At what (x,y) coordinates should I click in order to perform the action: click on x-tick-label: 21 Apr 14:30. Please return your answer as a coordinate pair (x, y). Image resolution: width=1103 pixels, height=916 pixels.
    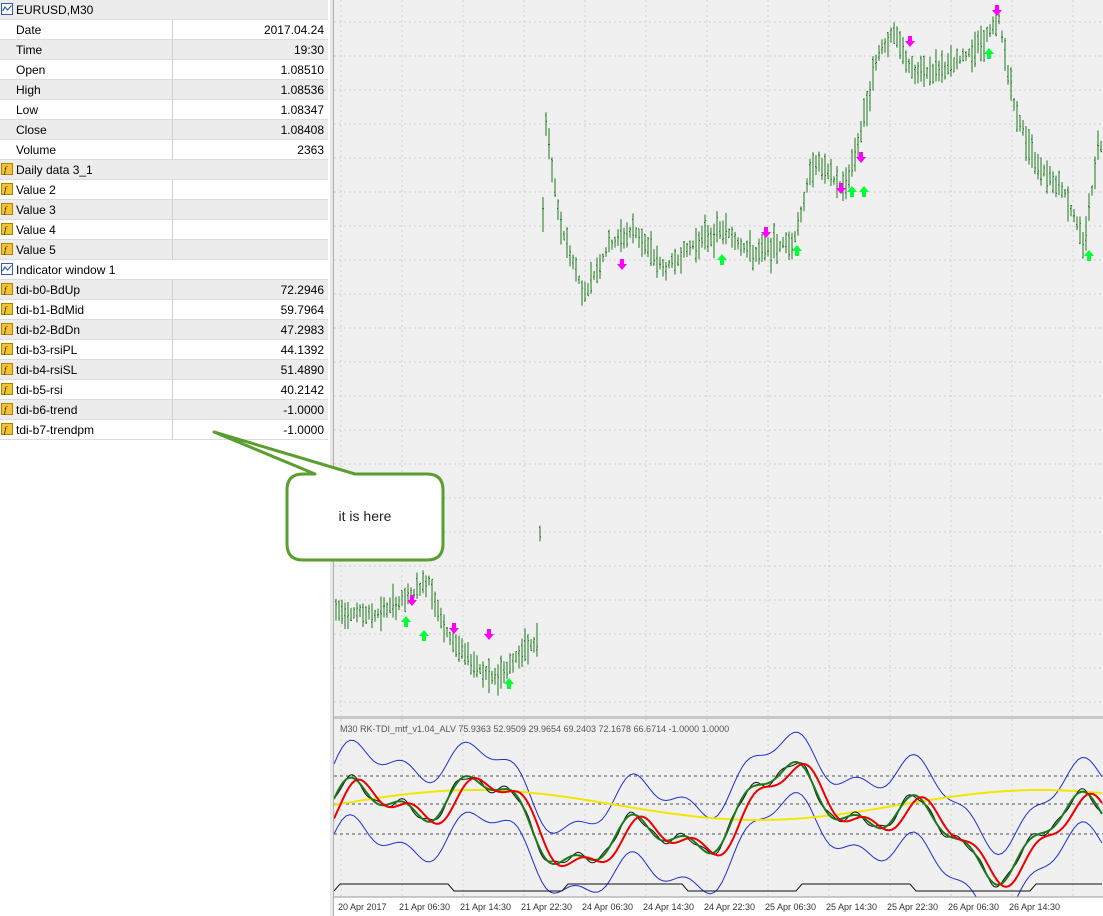
    Looking at the image, I should click on (486, 907).